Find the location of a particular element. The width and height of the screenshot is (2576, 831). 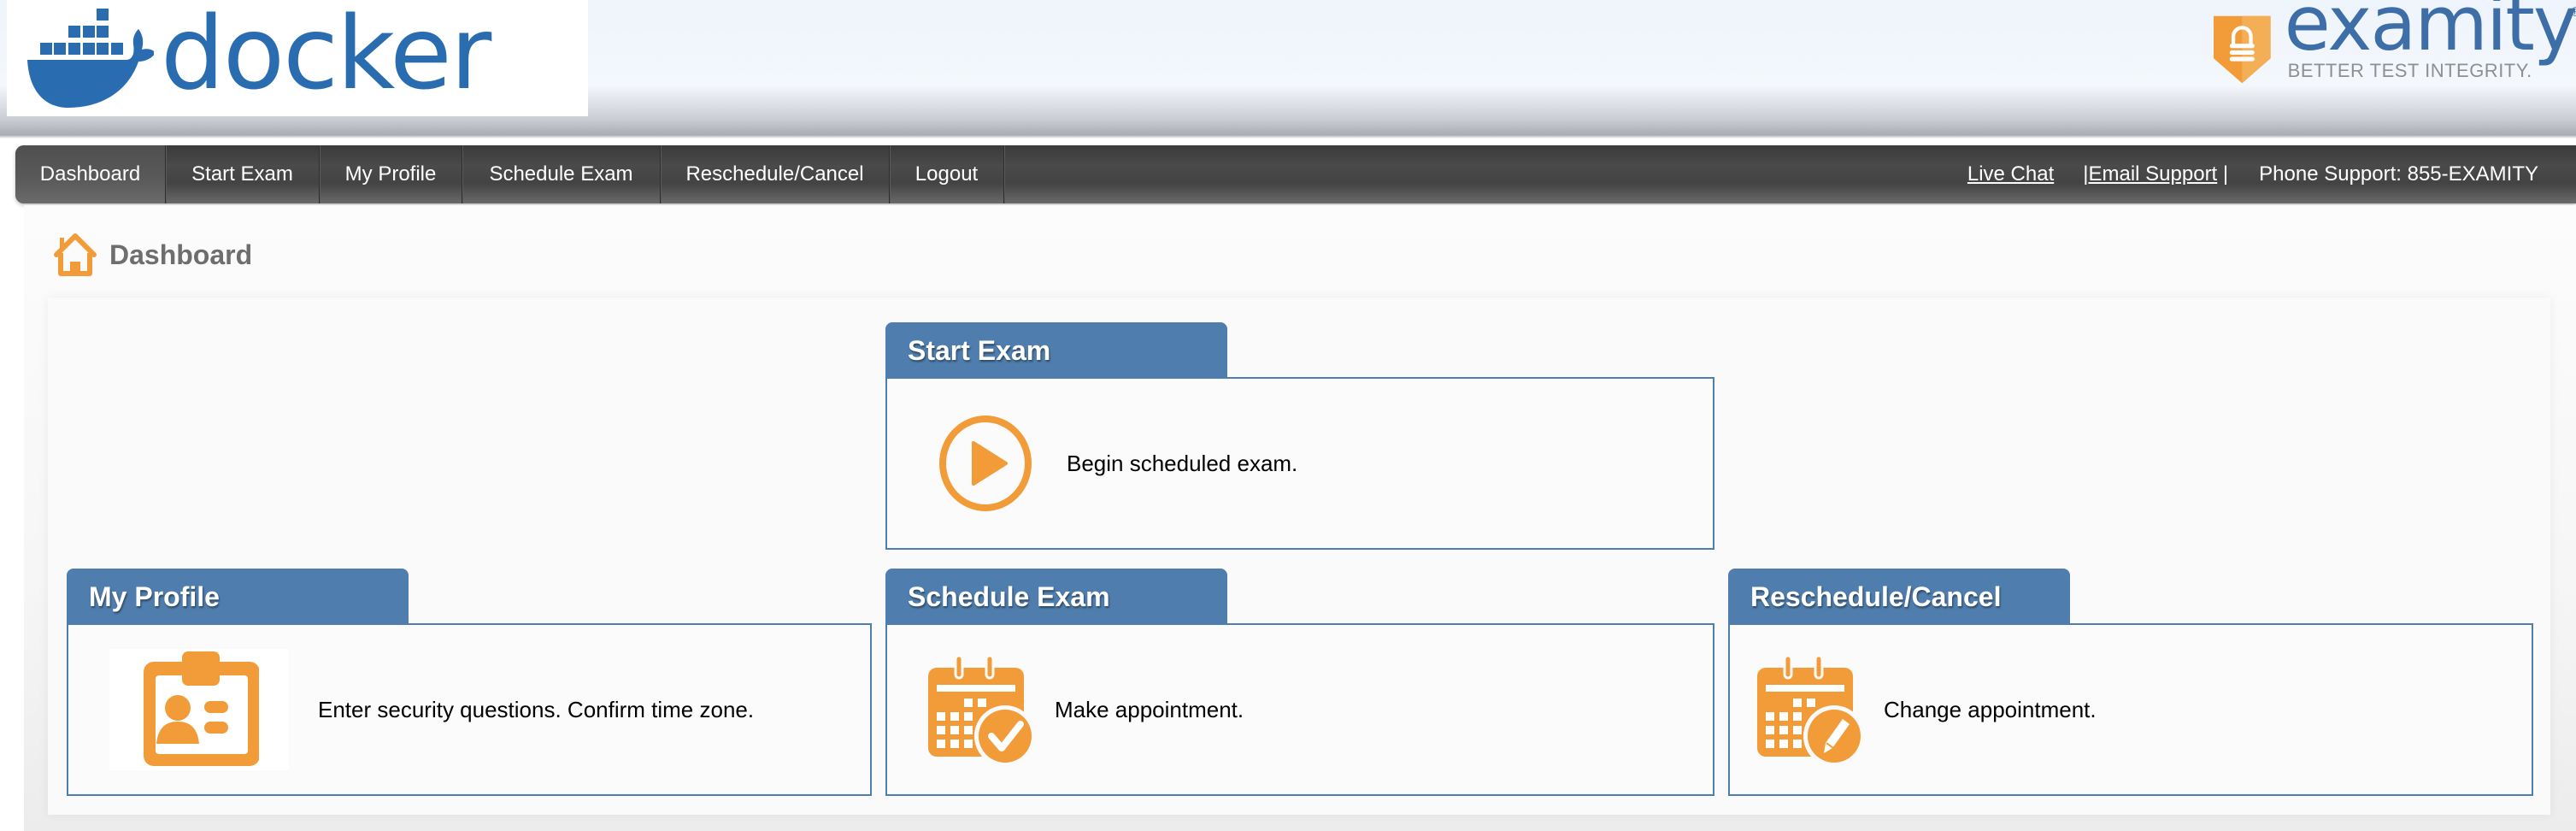

card-schedule-exam-body: Make appointment. is located at coordinates (1299, 709).